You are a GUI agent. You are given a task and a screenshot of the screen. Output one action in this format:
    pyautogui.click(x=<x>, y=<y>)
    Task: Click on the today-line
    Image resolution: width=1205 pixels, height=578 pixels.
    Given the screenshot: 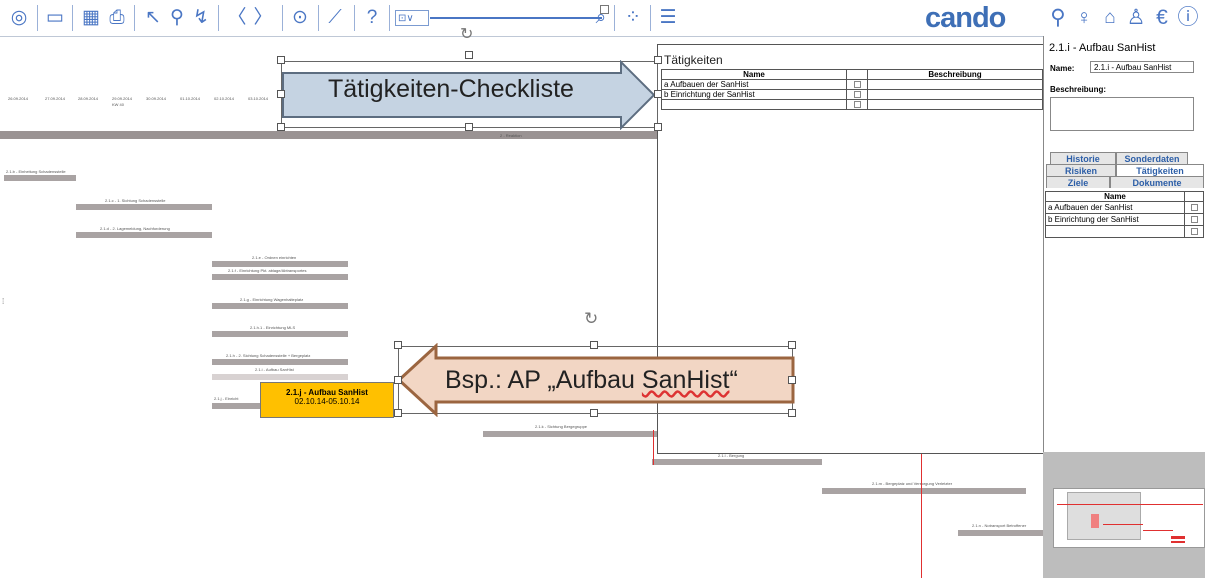 What is the action you would take?
    pyautogui.click(x=921, y=515)
    